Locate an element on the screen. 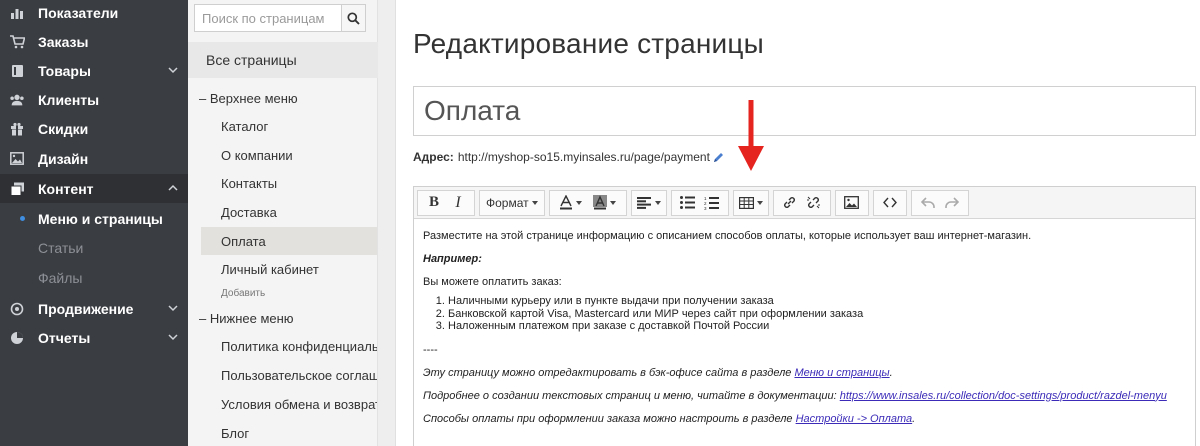  all-pages-link: Все страницы is located at coordinates (283, 60).